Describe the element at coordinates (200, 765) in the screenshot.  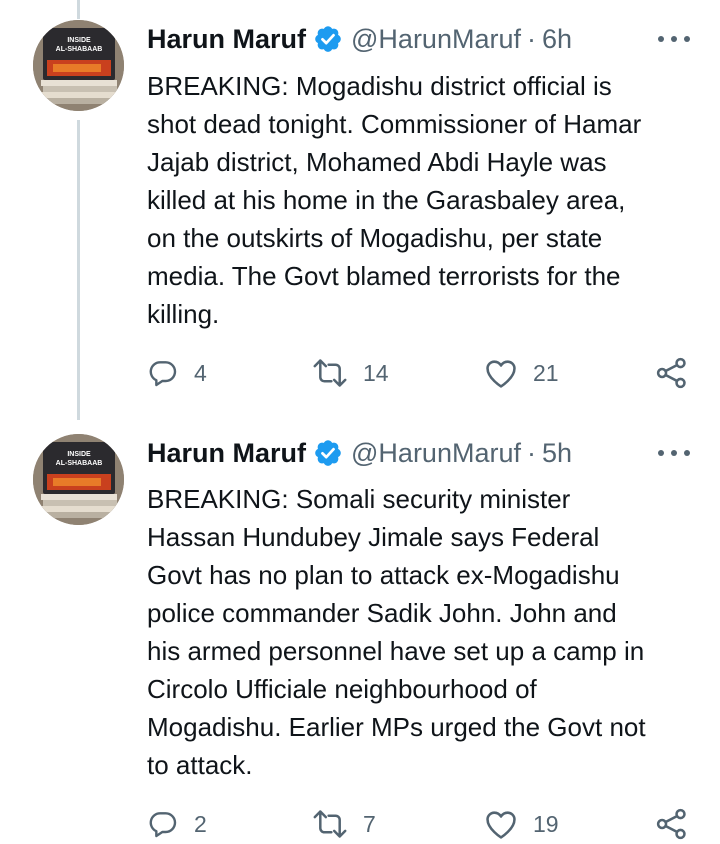
I see `tweet-text-line: to attack.` at that location.